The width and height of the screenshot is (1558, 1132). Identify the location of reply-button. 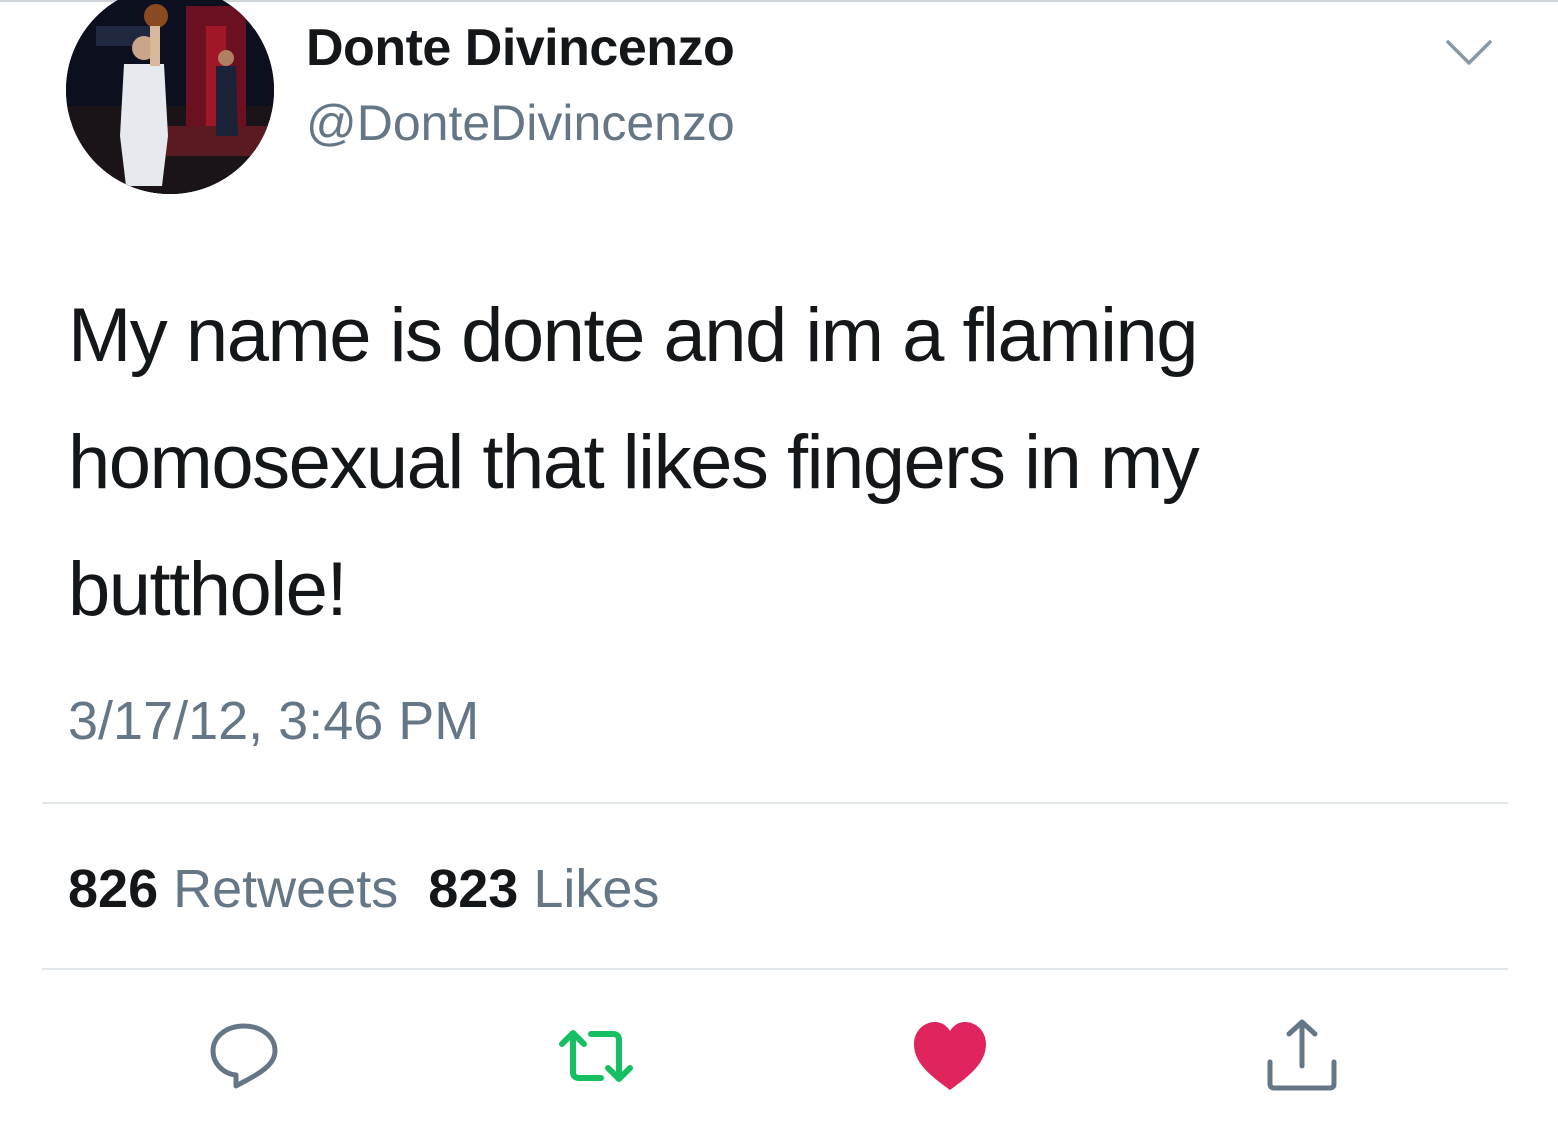
(244, 1056).